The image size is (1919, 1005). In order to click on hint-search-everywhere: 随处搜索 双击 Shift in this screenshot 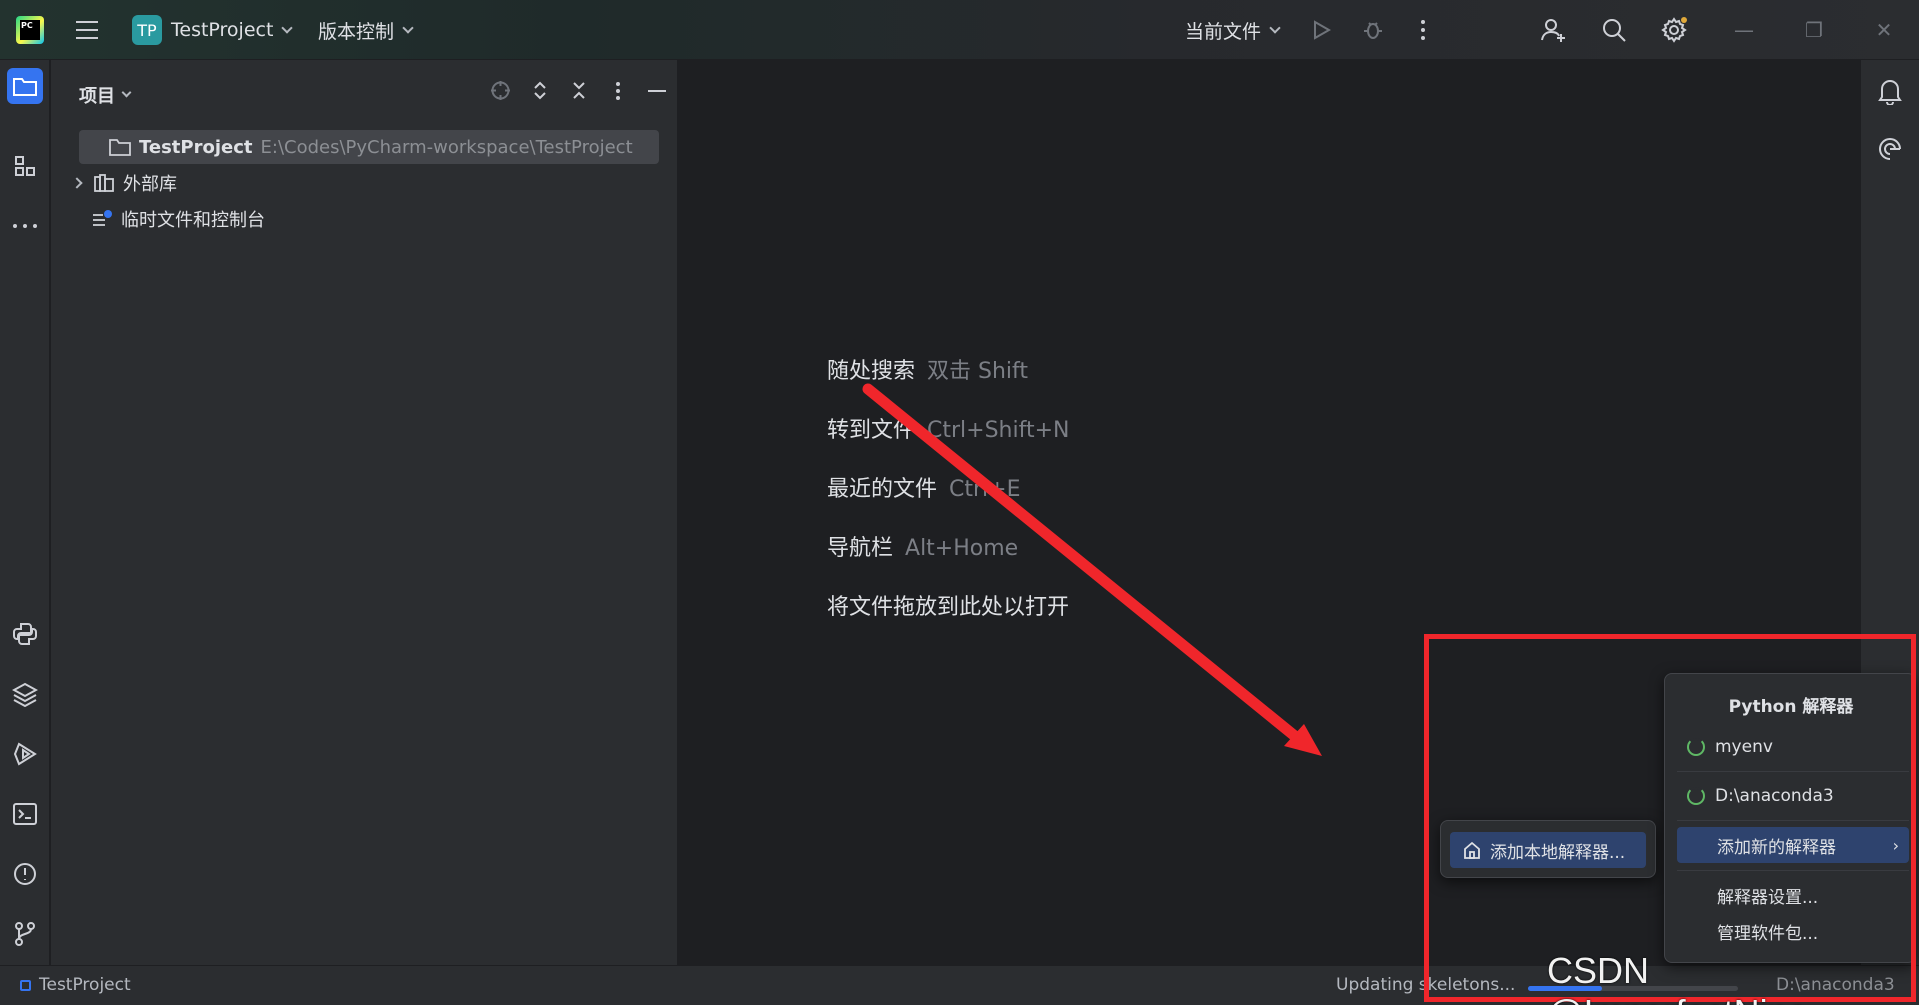, I will do `click(927, 369)`.